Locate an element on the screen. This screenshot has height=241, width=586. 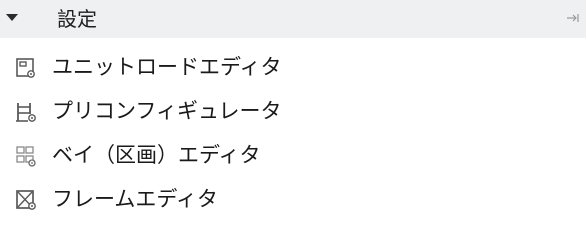
pin-icon is located at coordinates (573, 18).